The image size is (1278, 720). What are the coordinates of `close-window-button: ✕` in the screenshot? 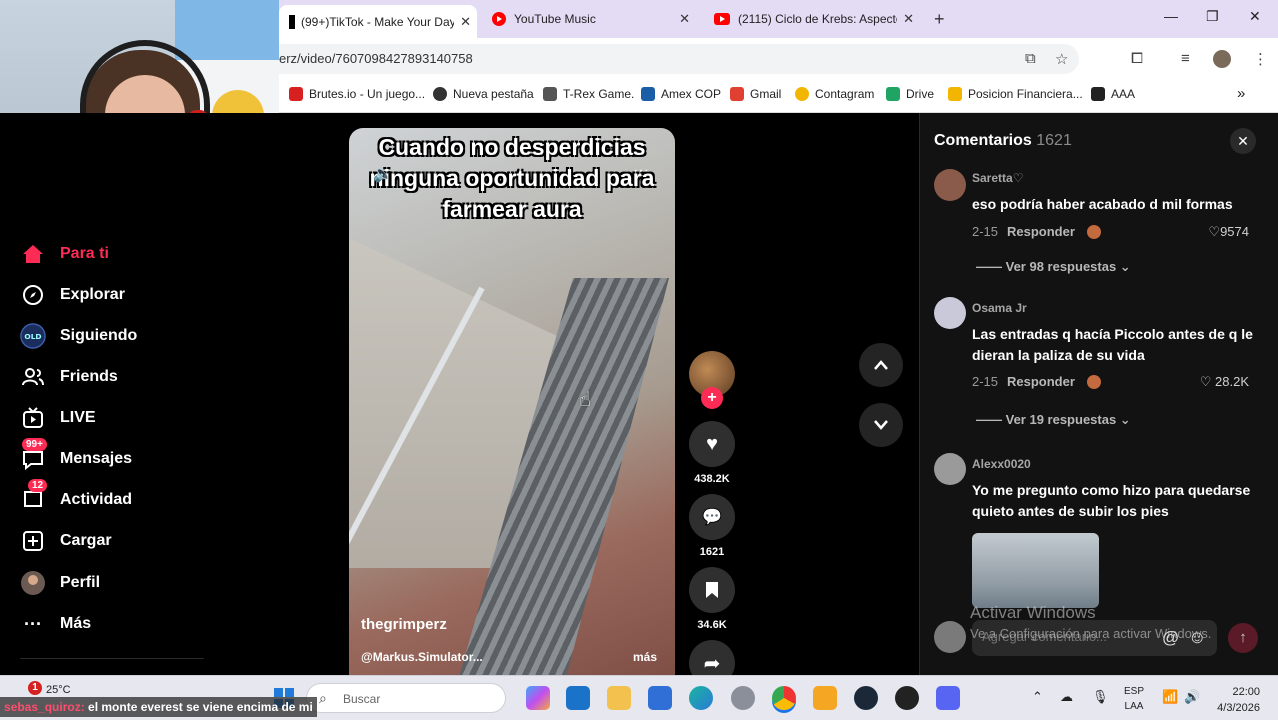 It's located at (1255, 16).